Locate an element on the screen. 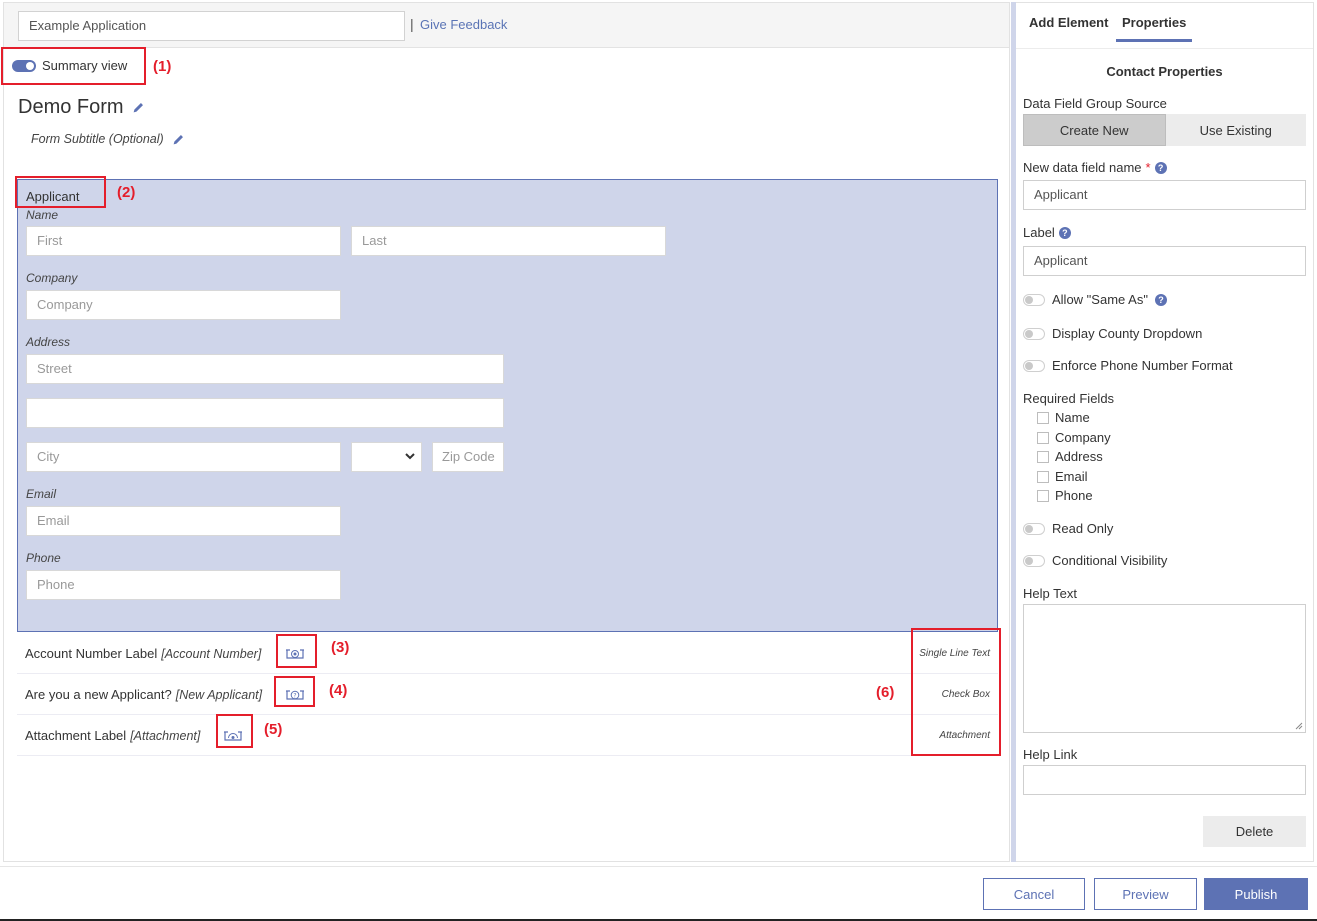  panel-heading: Contact Properties is located at coordinates (1164, 71).